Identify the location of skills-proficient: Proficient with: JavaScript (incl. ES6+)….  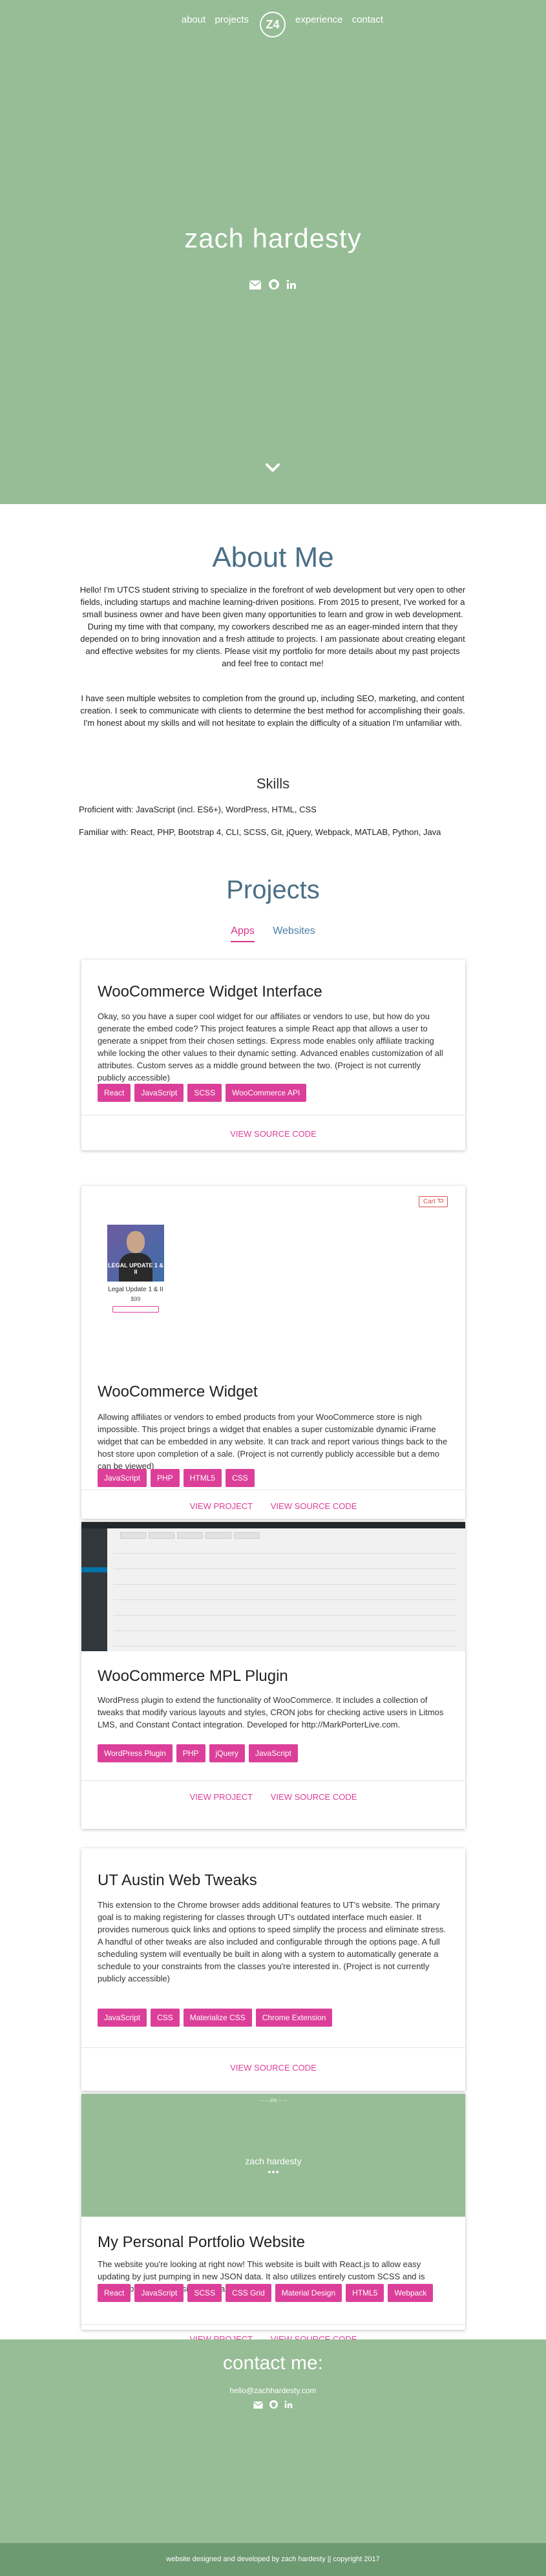
(198, 809).